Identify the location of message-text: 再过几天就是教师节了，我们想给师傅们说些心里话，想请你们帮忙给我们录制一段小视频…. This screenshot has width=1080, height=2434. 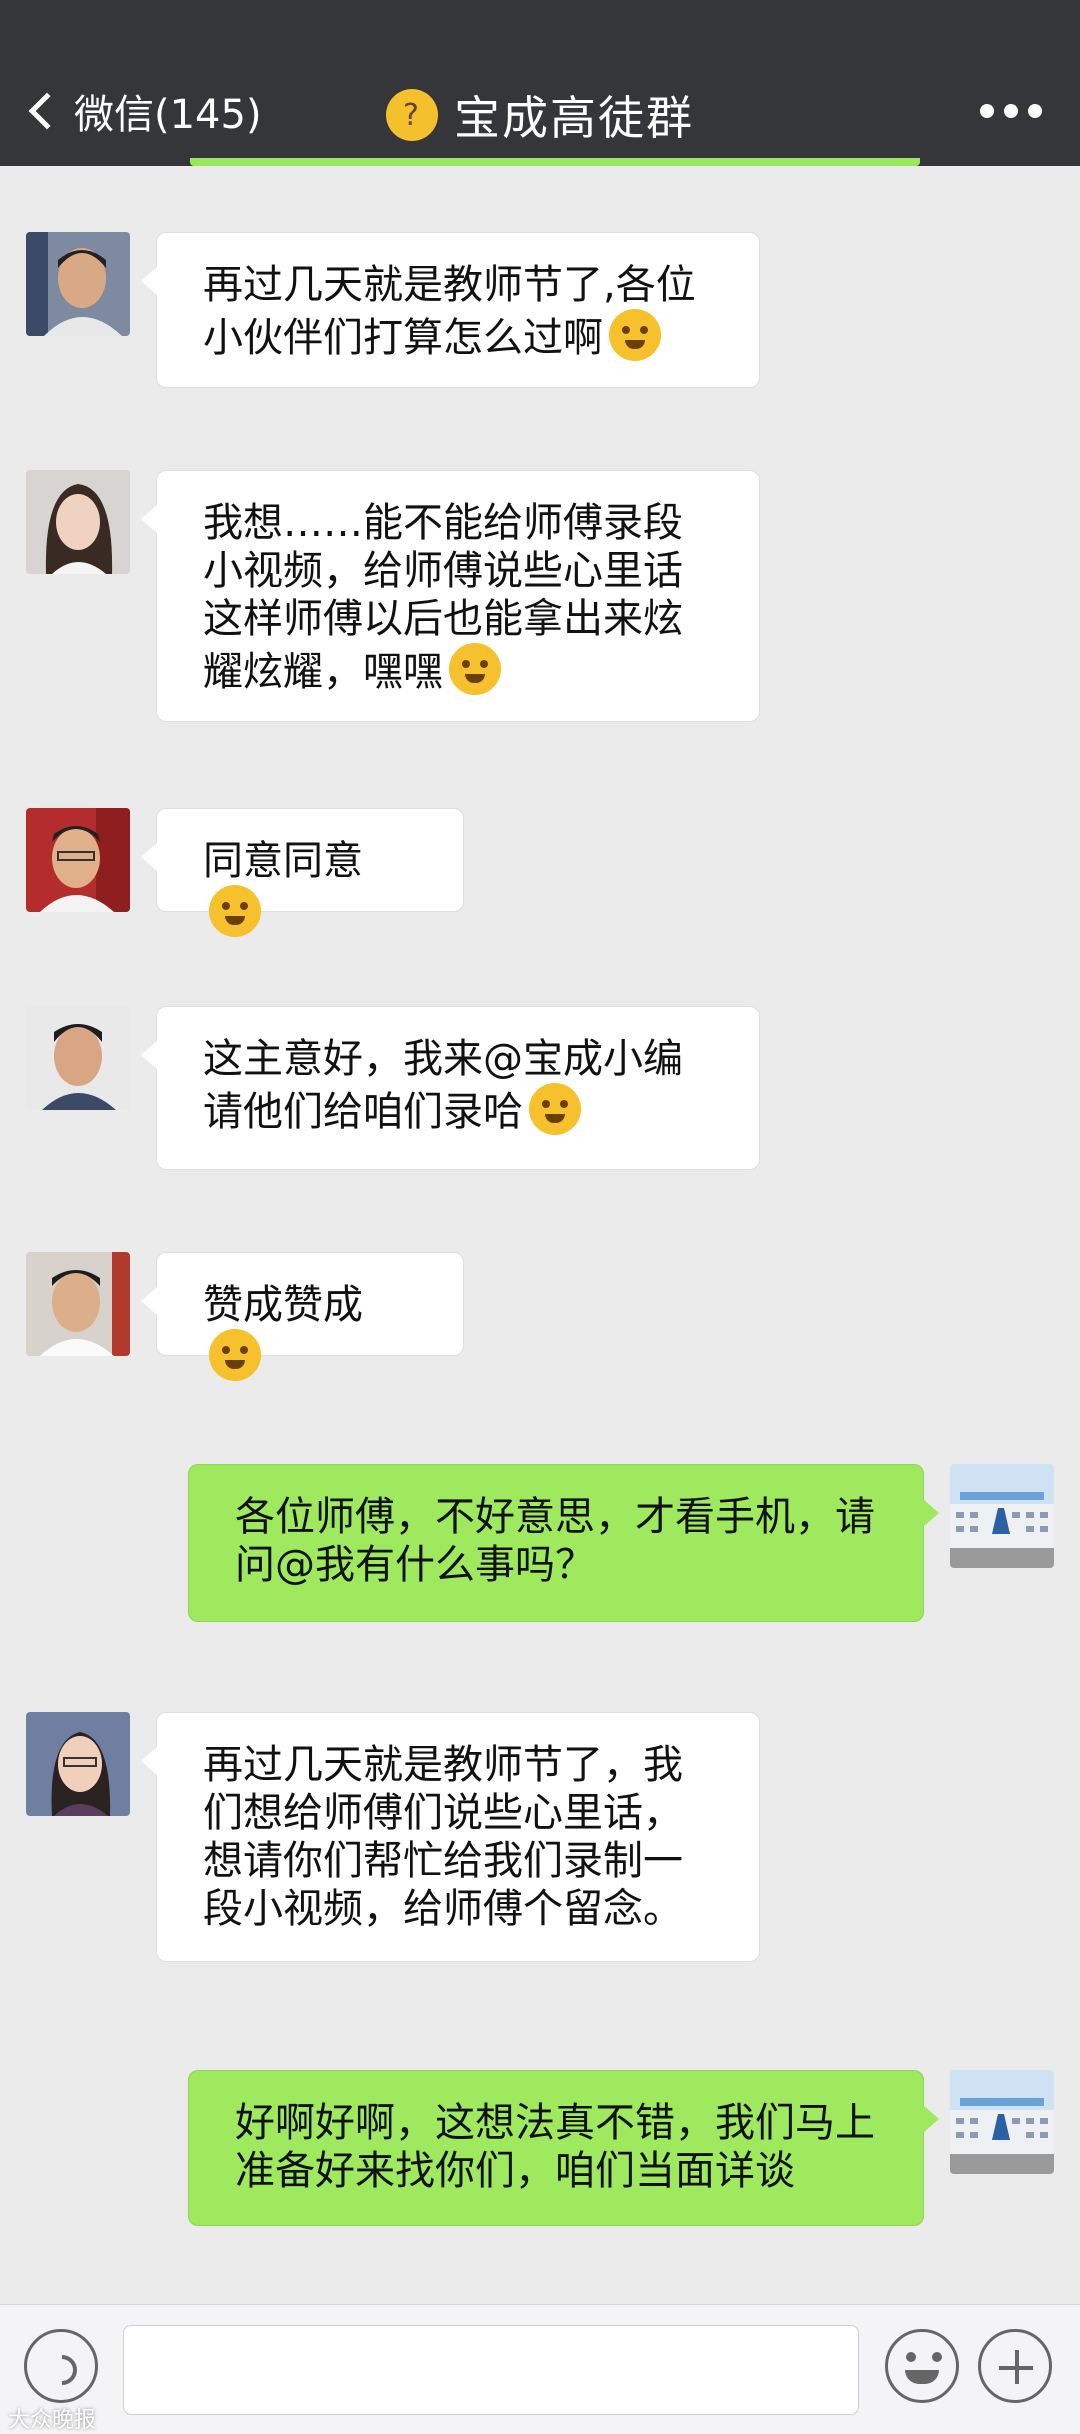
(443, 1837).